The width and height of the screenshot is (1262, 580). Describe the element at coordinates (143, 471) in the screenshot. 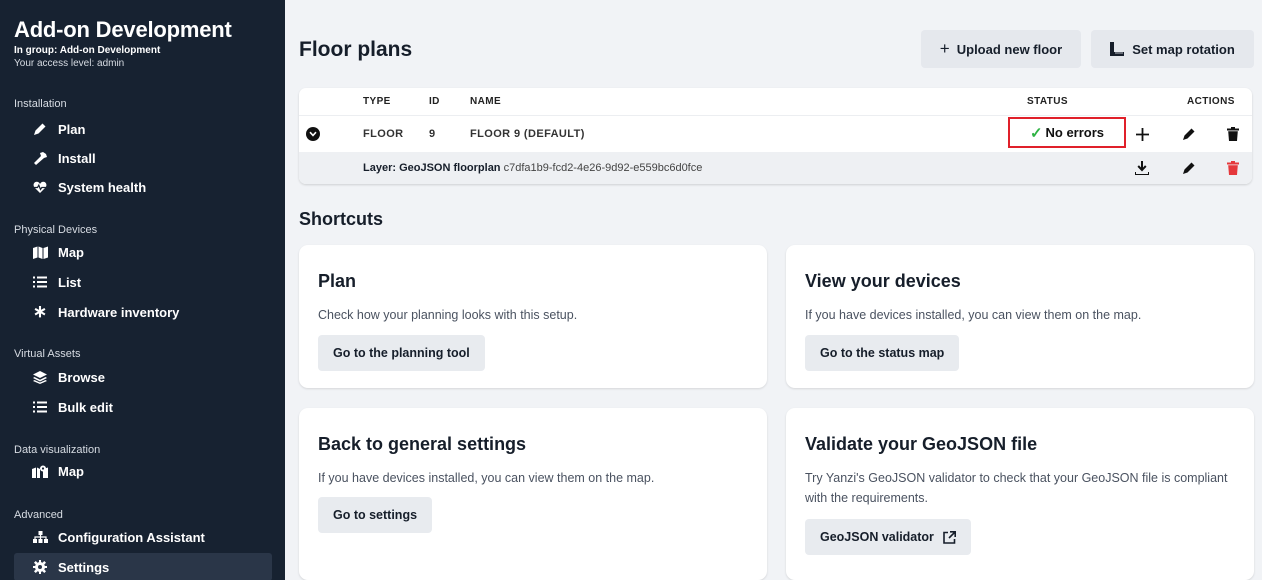

I see `sidebar-item-dataviz-map: Map` at that location.